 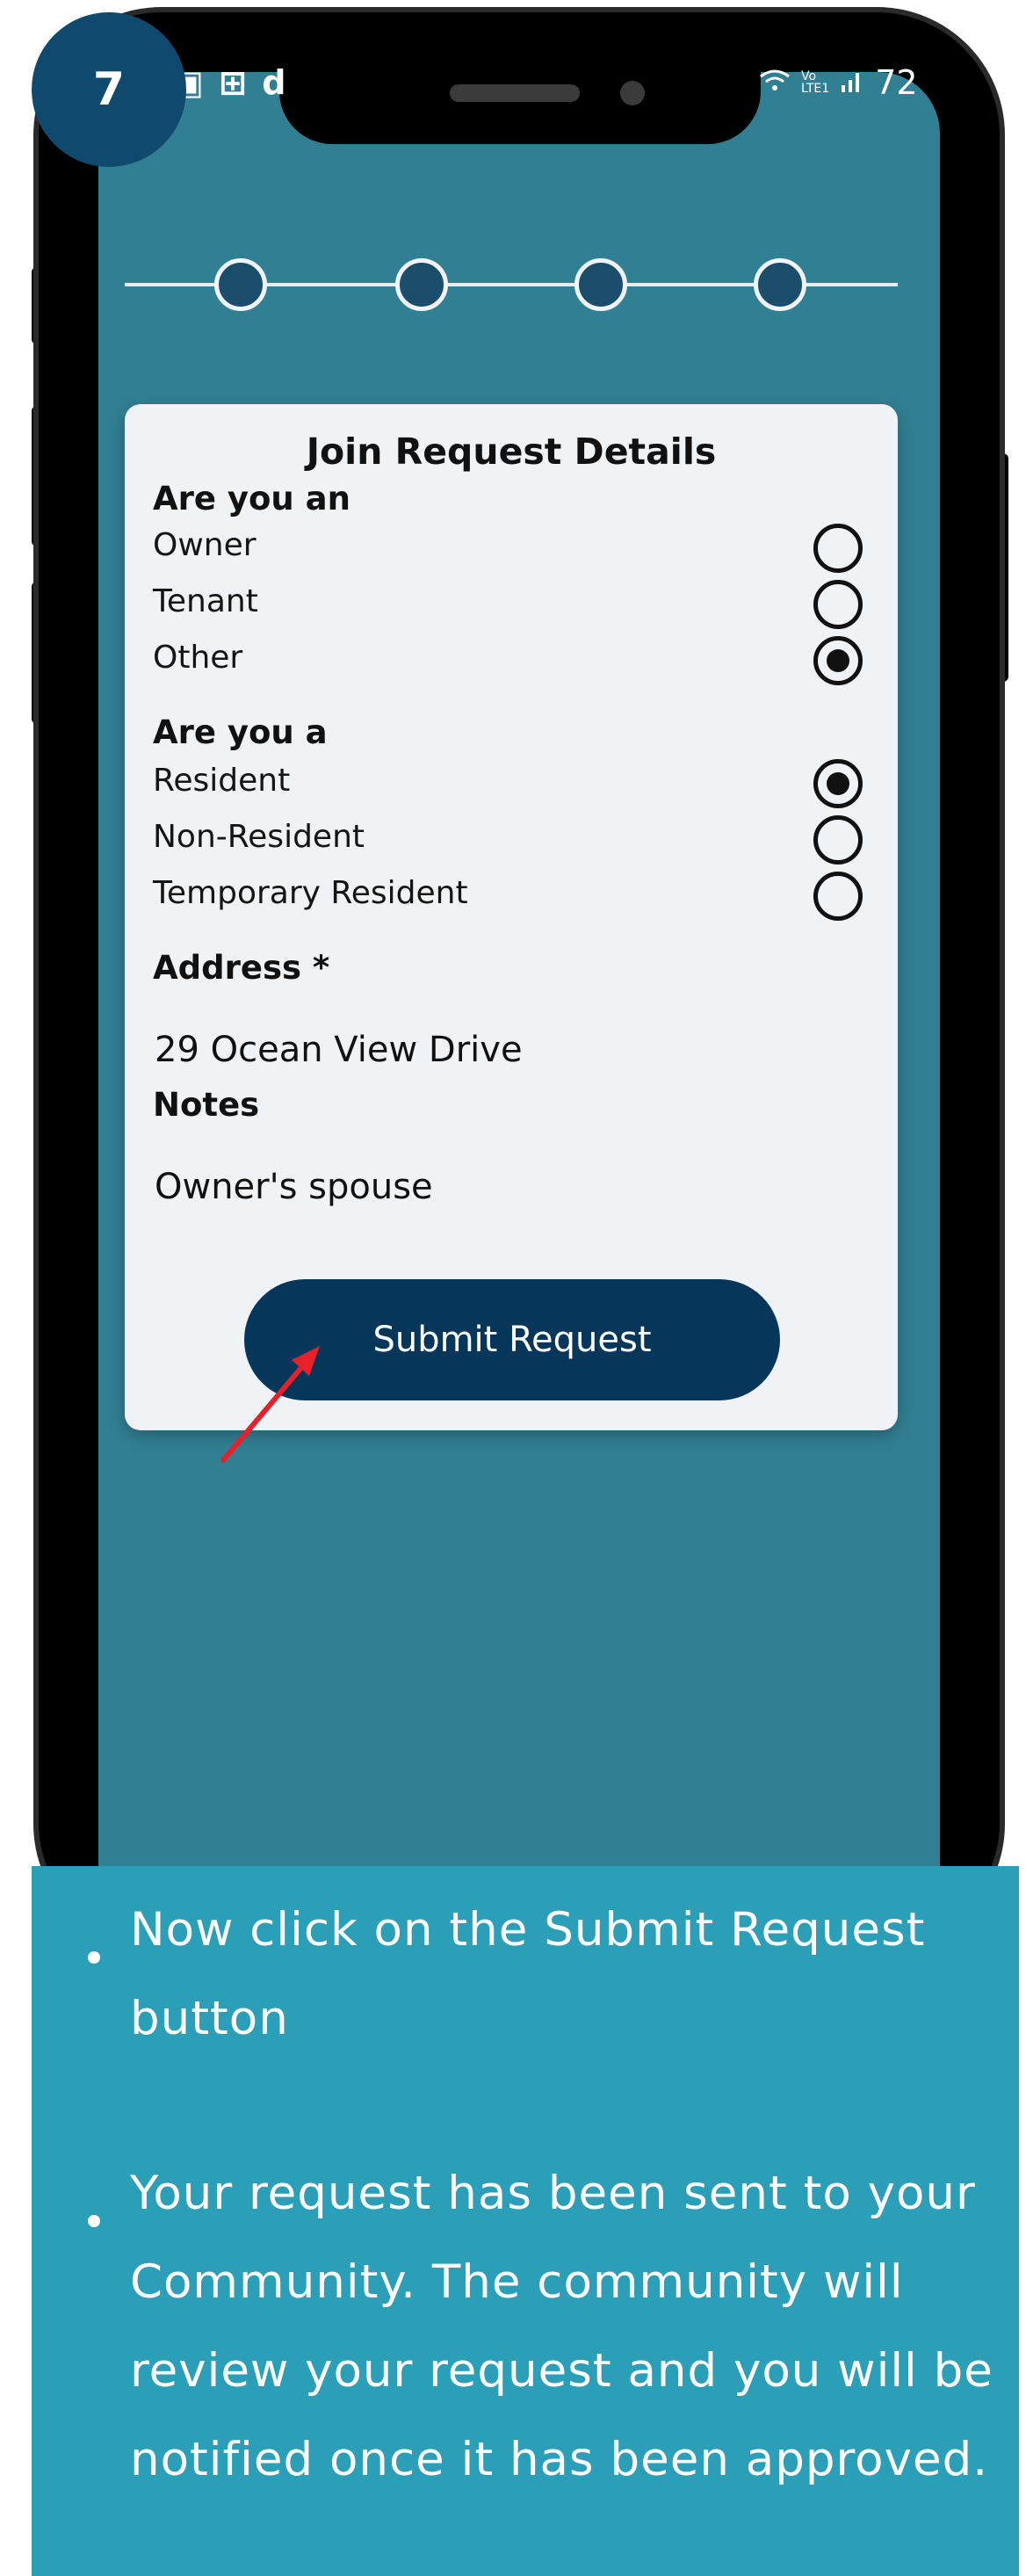 I want to click on role-option-owner-label: Owner, so click(x=204, y=545).